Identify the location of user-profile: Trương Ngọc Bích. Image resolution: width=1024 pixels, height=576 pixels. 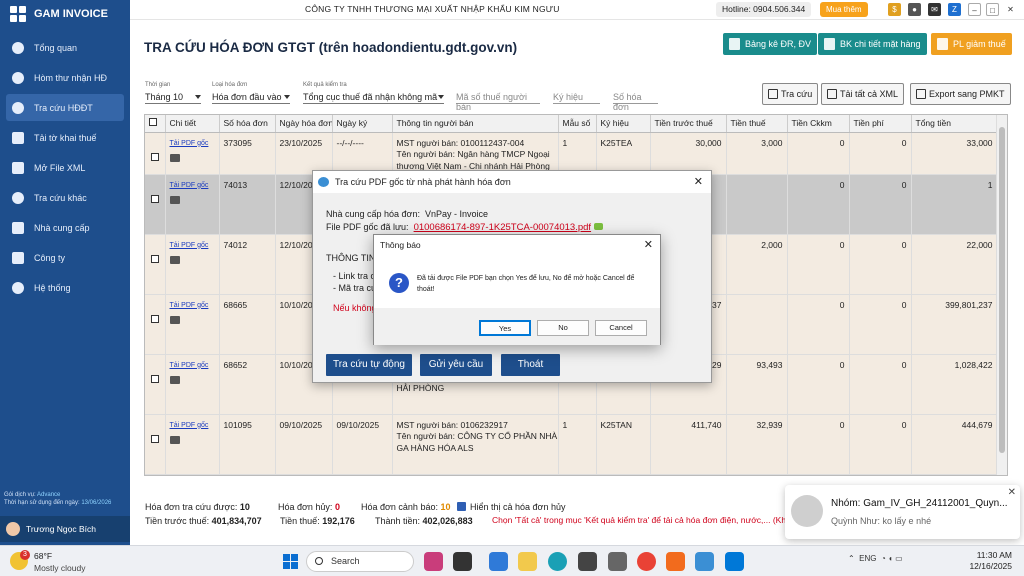
(65, 529).